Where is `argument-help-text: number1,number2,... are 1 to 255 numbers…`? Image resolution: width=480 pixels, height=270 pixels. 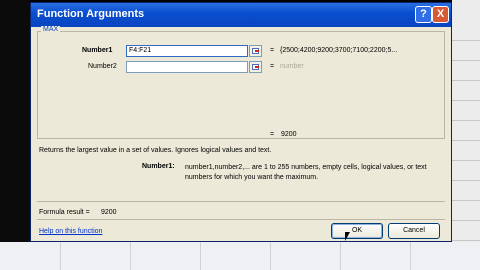 argument-help-text: number1,number2,... are 1 to 255 numbers… is located at coordinates (306, 172).